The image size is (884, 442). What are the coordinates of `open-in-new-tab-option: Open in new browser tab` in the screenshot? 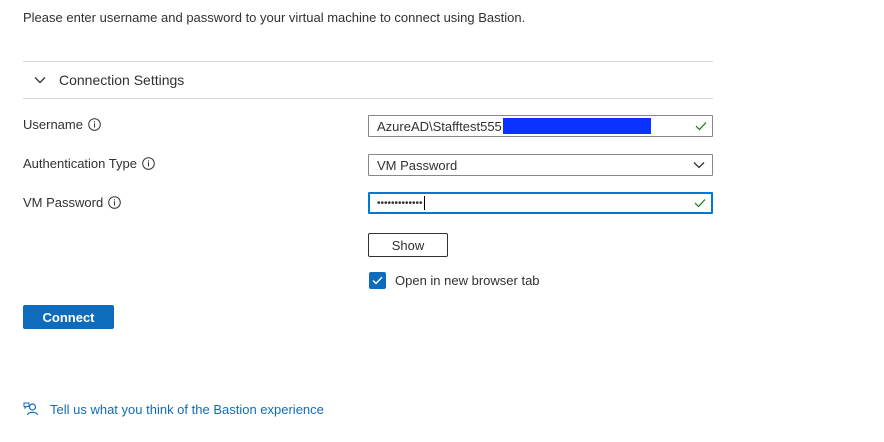 It's located at (454, 280).